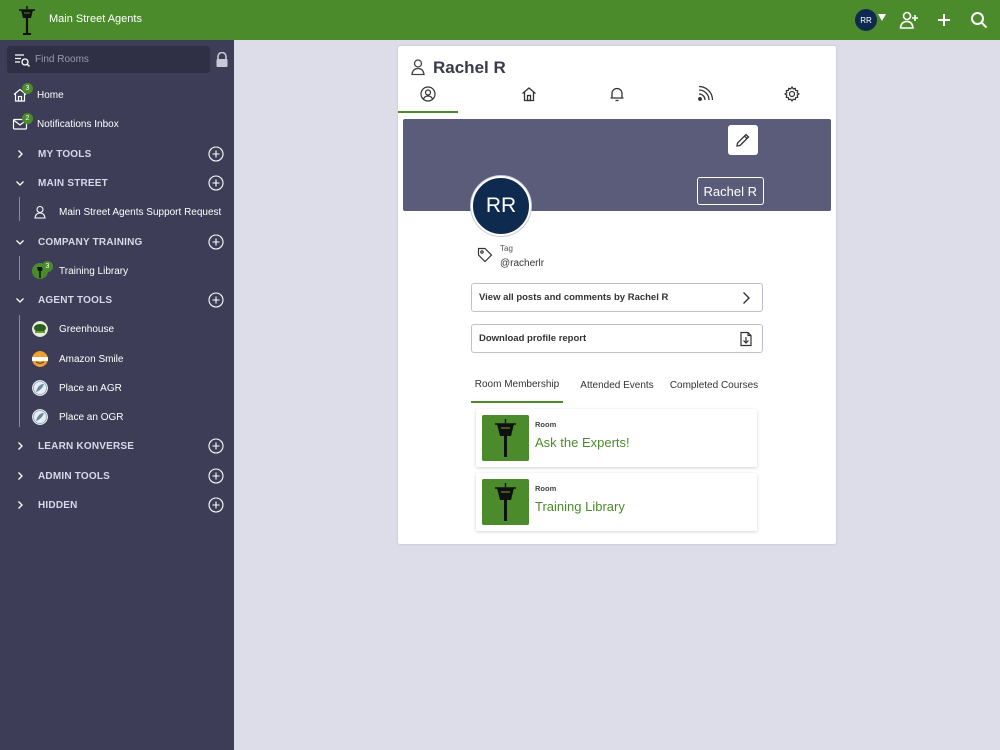 The width and height of the screenshot is (1000, 750). Describe the element at coordinates (74, 476) in the screenshot. I see `section-label: ADMIN TOOLS` at that location.